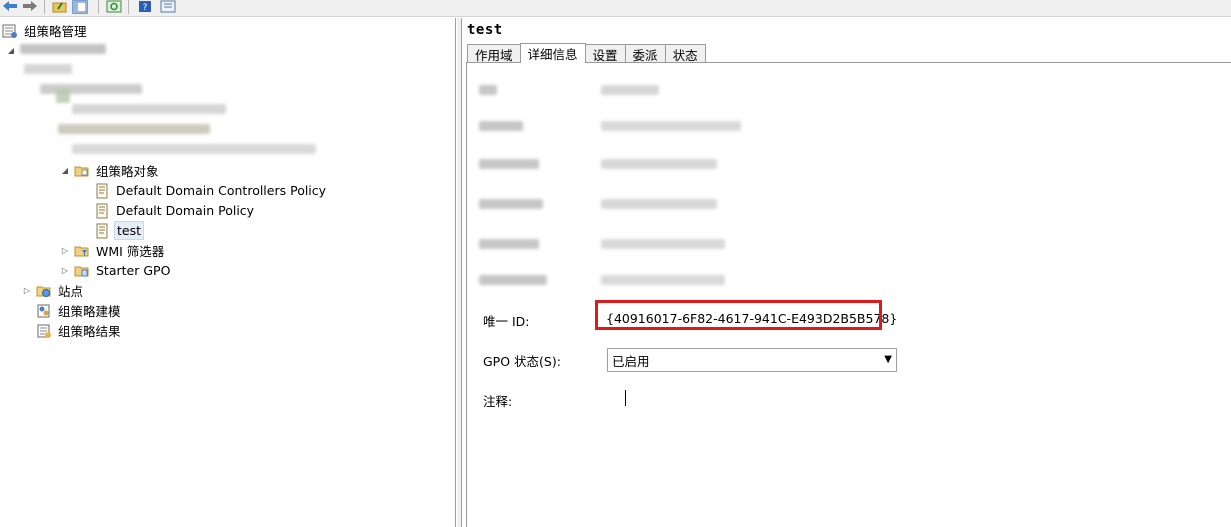 The image size is (1231, 527). I want to click on sites-icon, so click(44, 291).